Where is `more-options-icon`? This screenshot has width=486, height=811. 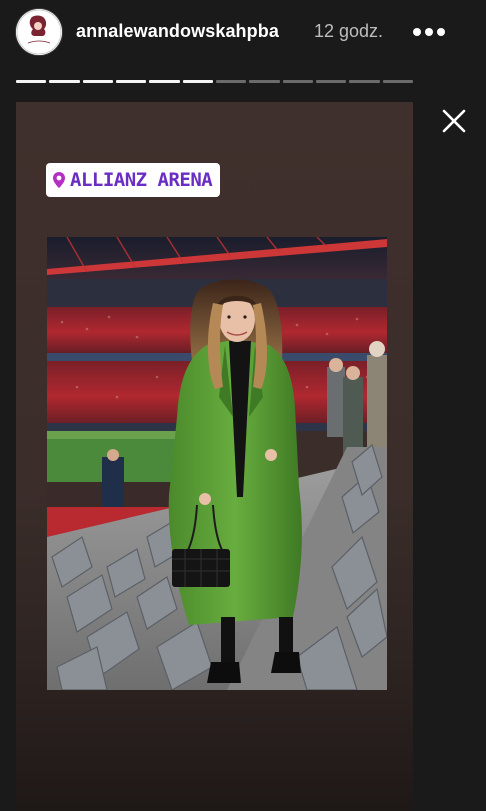
more-options-icon is located at coordinates (429, 32).